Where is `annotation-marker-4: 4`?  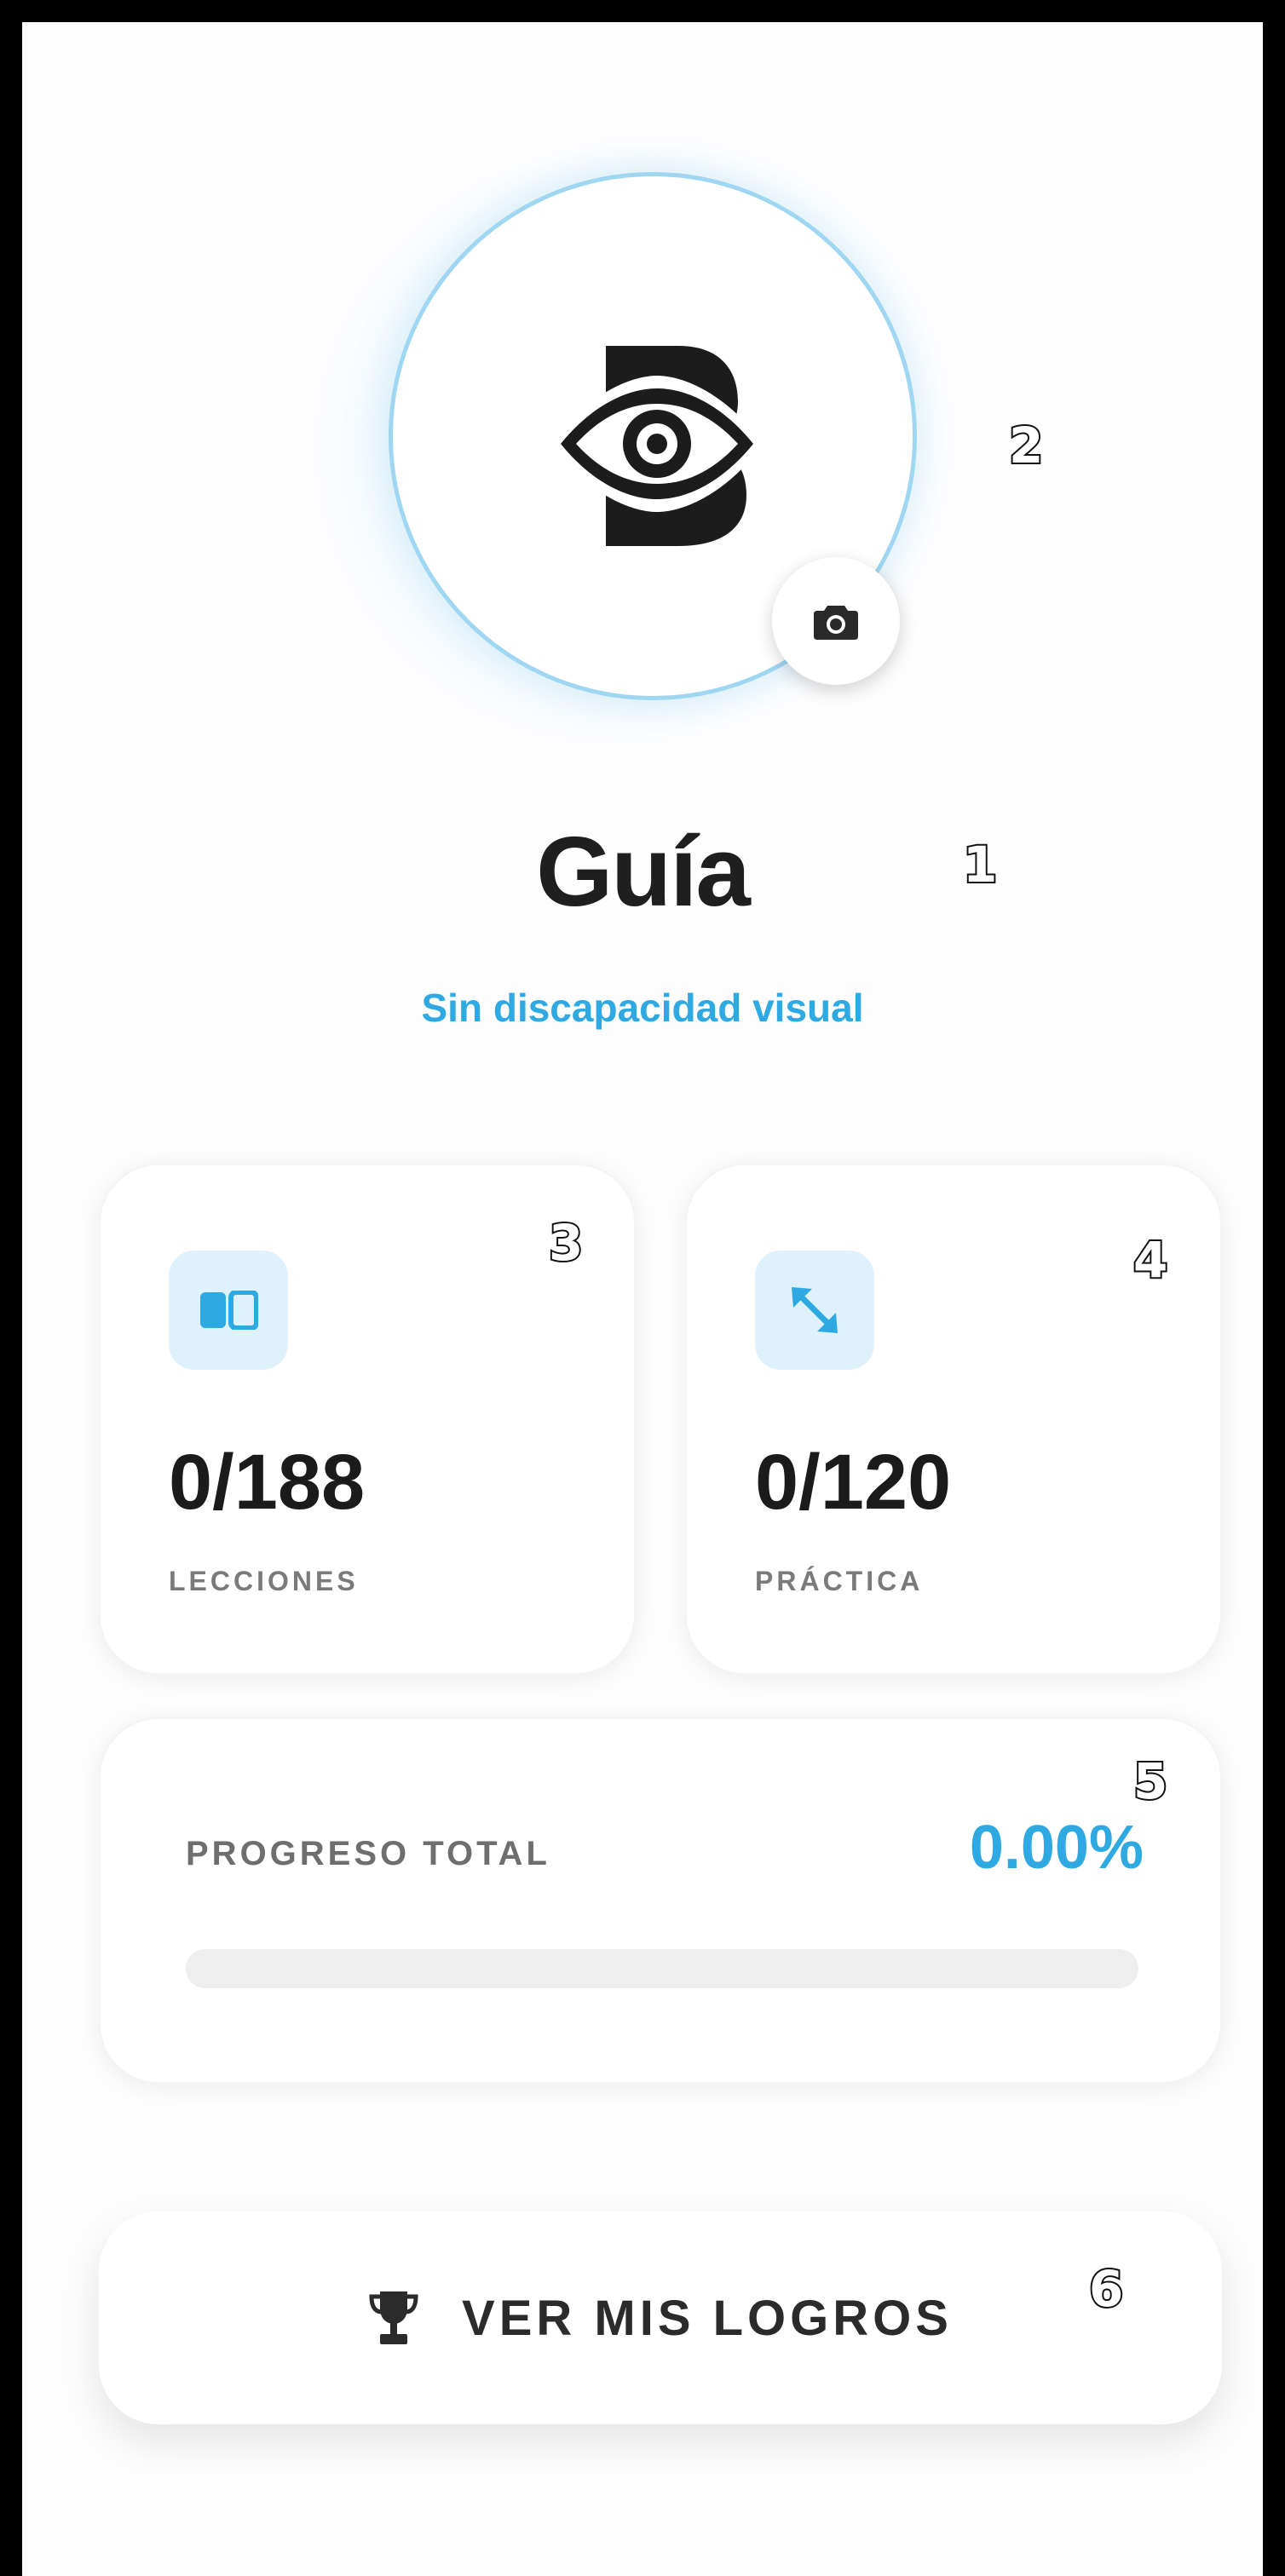
annotation-marker-4: 4 is located at coordinates (1150, 1260).